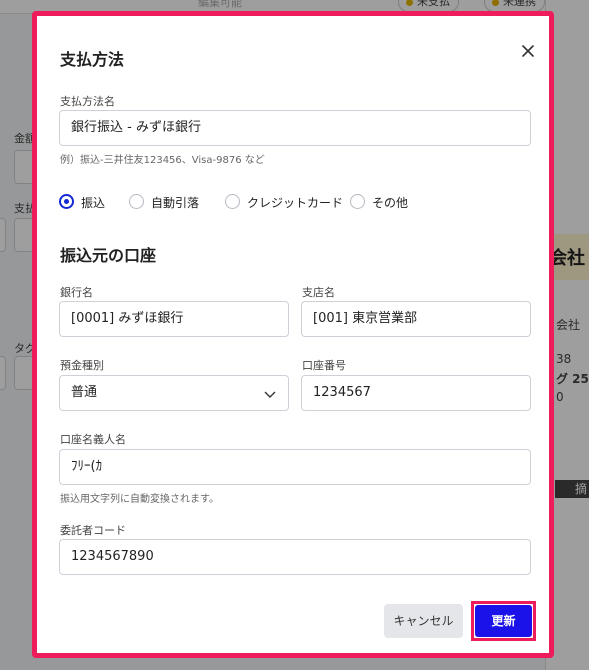 This screenshot has height=670, width=589. I want to click on close-button, so click(528, 51).